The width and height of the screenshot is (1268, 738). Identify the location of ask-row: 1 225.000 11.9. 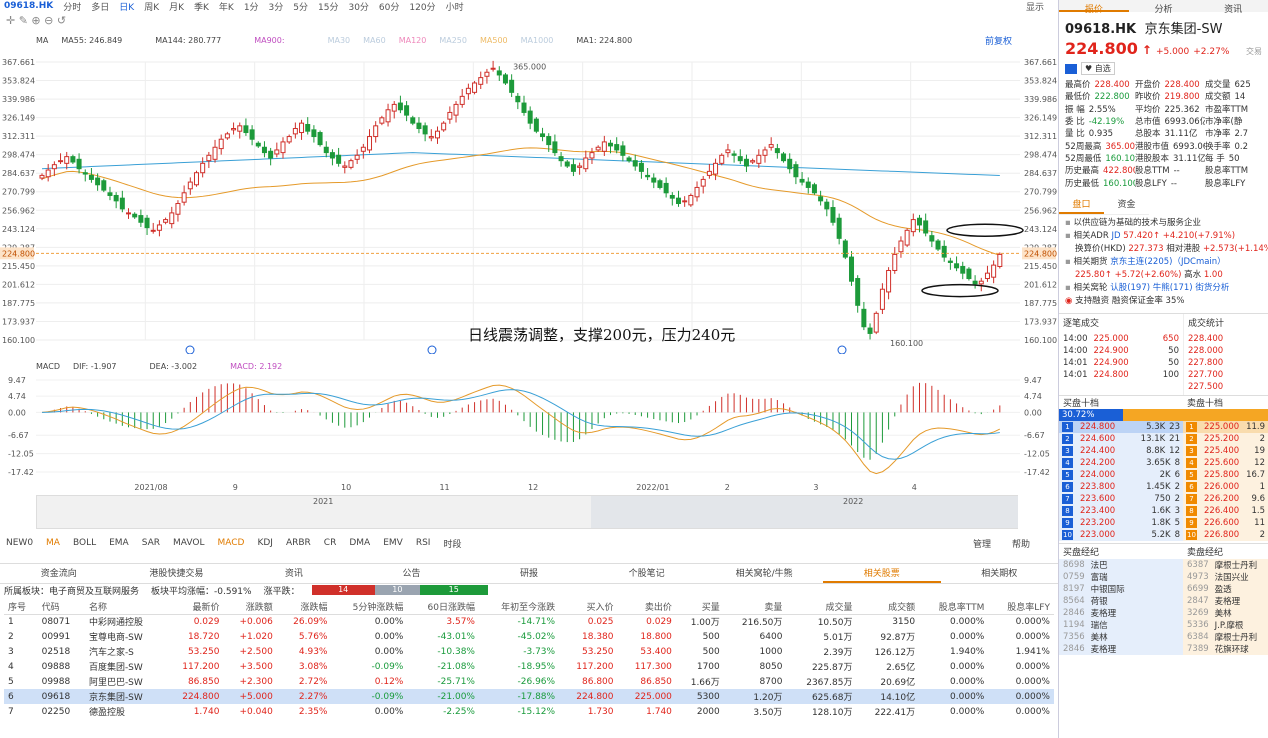
(1225, 426).